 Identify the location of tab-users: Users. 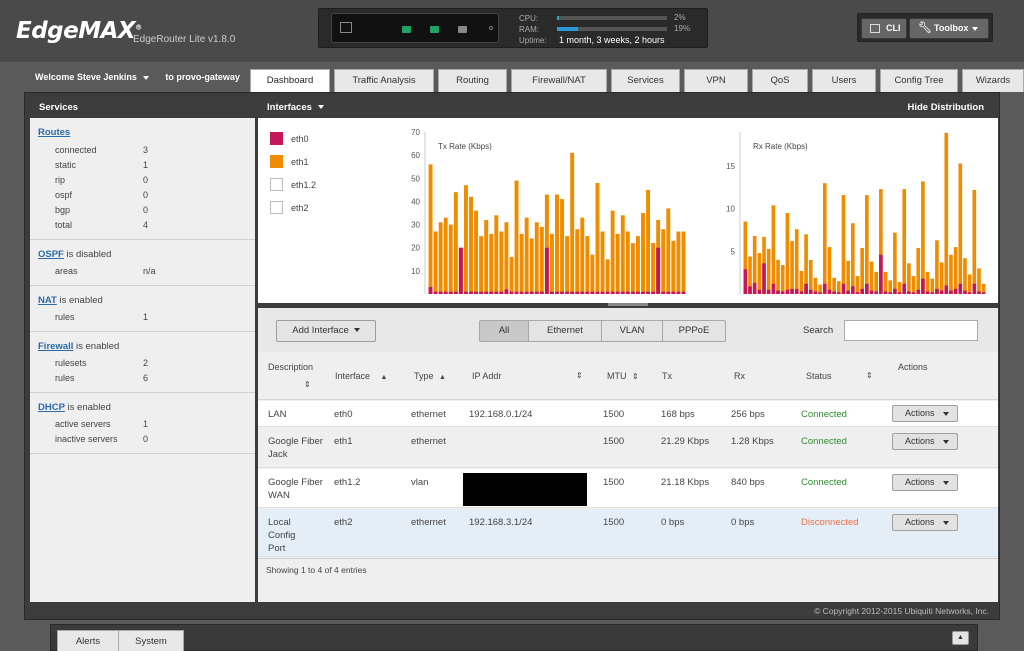
(844, 80).